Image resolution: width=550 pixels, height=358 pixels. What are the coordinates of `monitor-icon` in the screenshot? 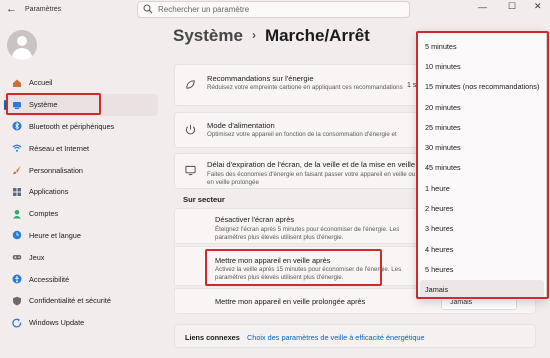 It's located at (190, 170).